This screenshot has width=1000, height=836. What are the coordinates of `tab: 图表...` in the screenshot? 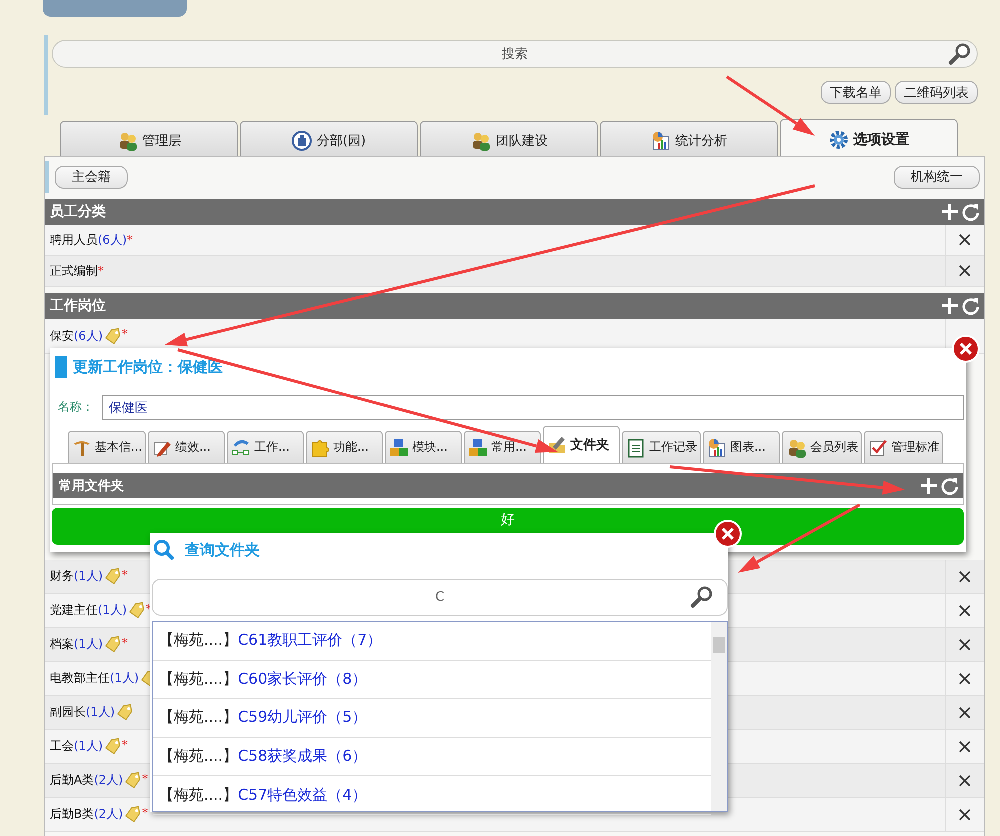 It's located at (741, 447).